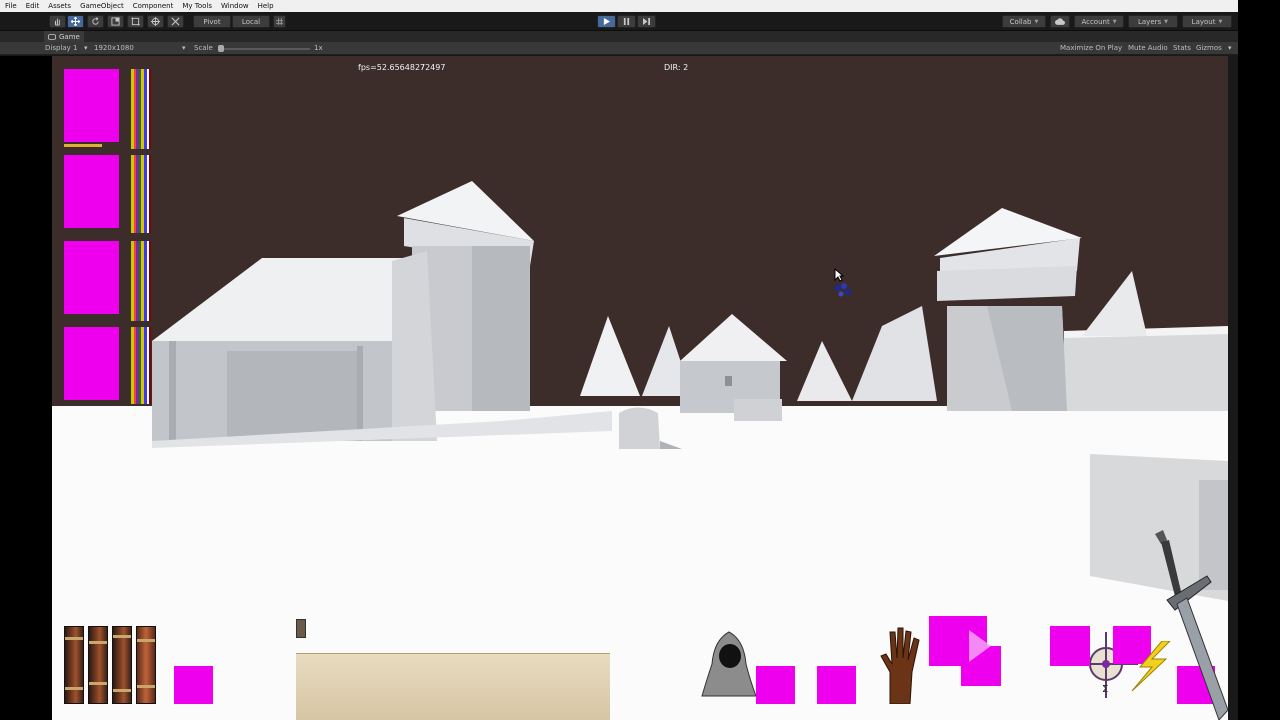 This screenshot has width=1280, height=720. Describe the element at coordinates (69, 36) in the screenshot. I see `tab-game-label: Game` at that location.